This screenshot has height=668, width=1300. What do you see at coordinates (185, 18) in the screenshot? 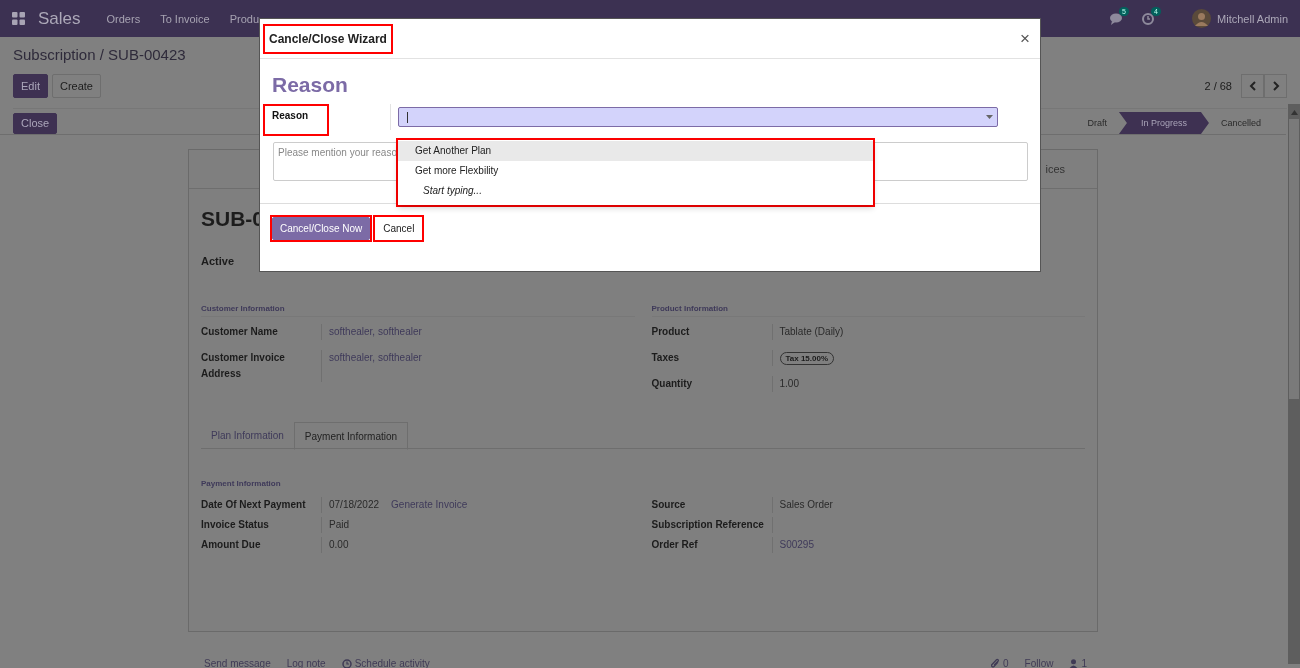
I see `menu-item: To Invoice` at bounding box center [185, 18].